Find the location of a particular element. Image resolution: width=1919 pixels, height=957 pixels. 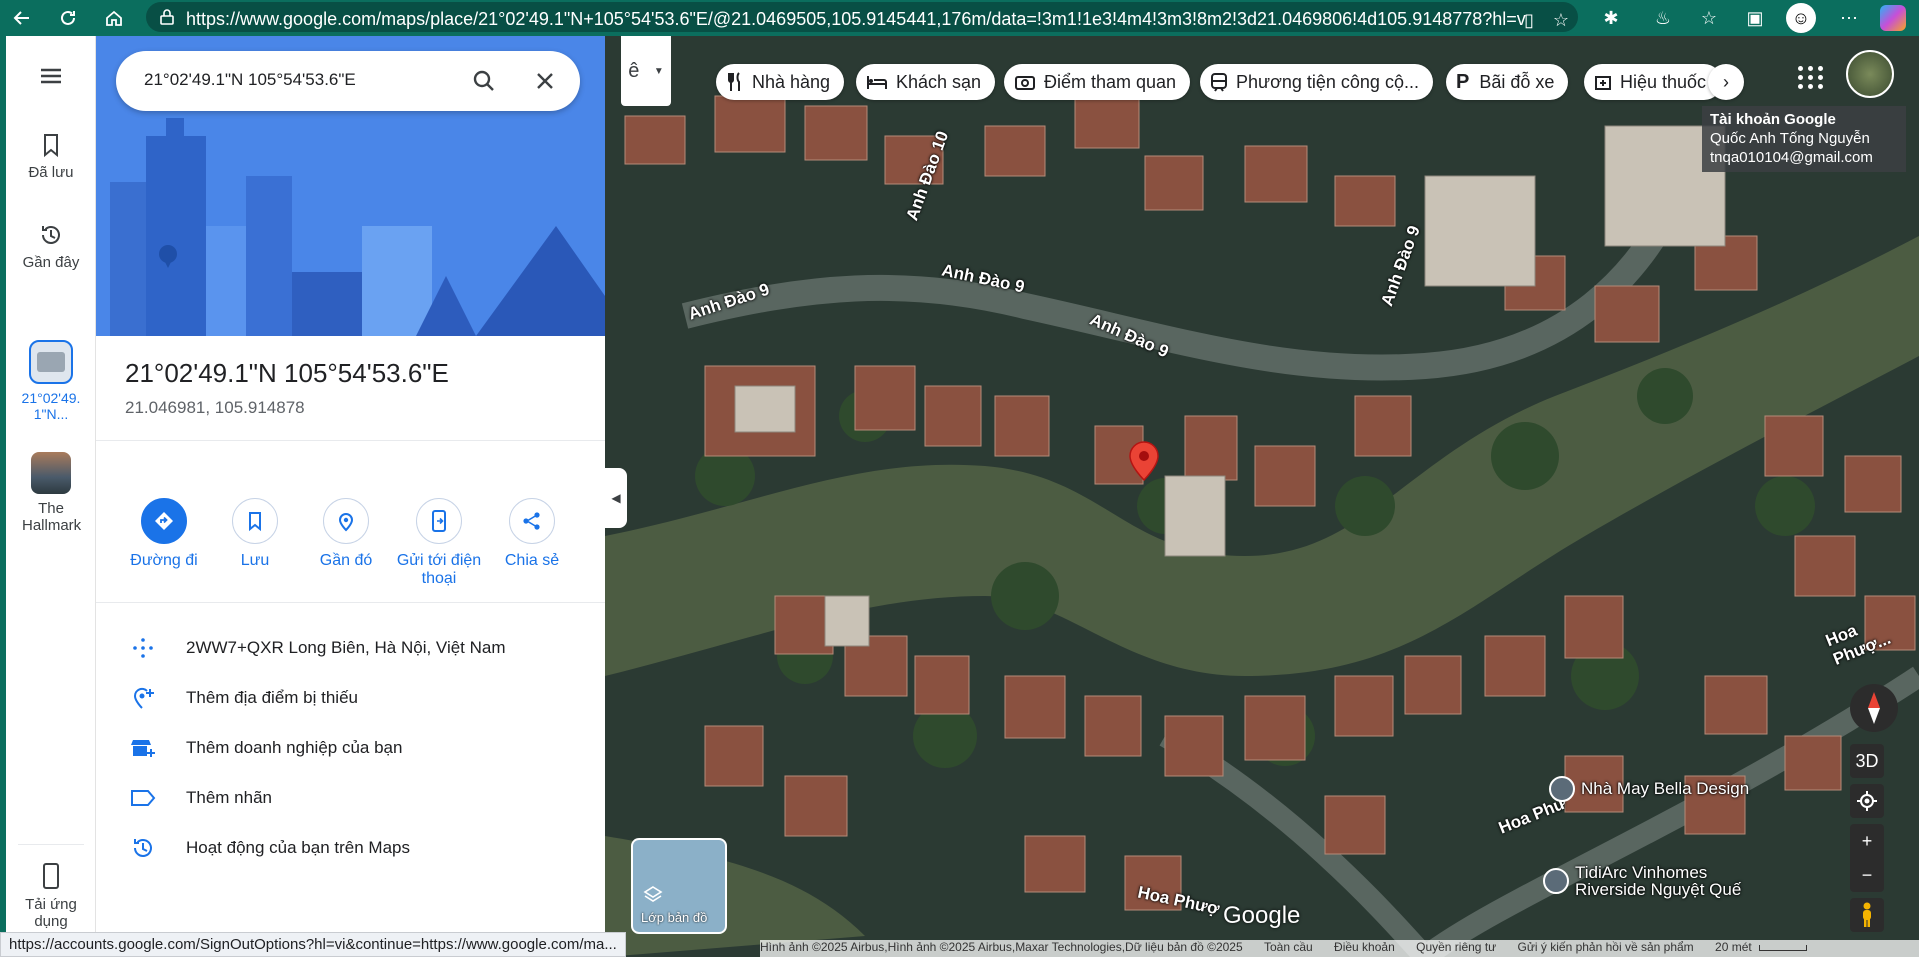

ime-toggle: ê ▼ is located at coordinates (646, 71).